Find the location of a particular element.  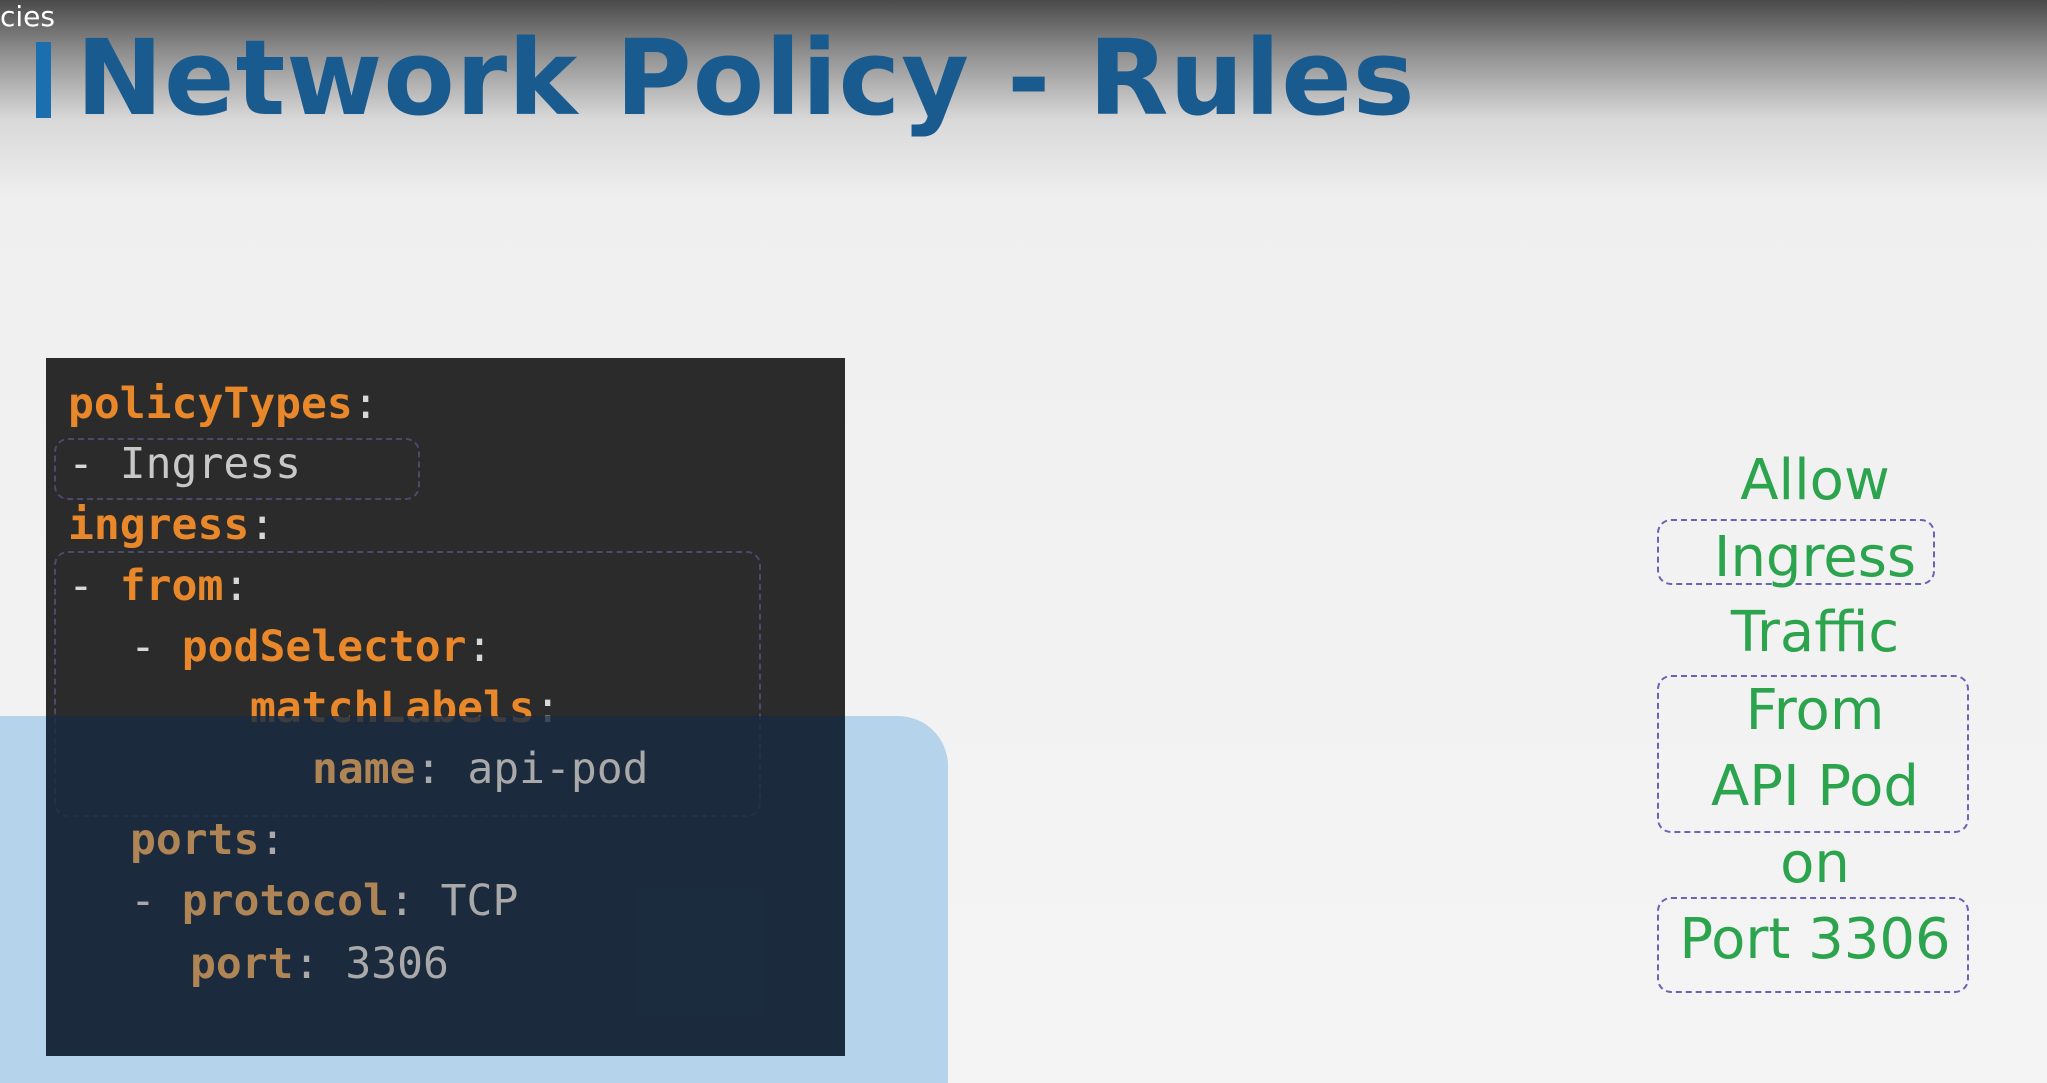

code-line-from: - from: is located at coordinates (158, 586).